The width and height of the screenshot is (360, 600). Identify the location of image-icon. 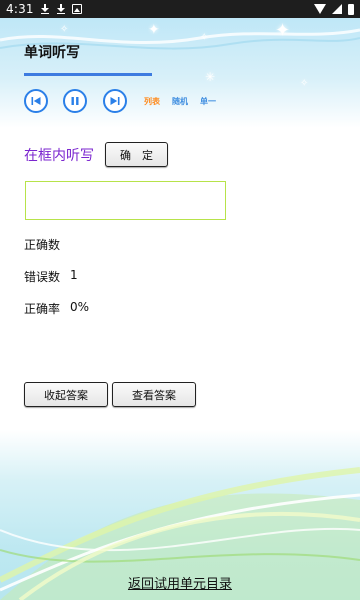
(76, 9).